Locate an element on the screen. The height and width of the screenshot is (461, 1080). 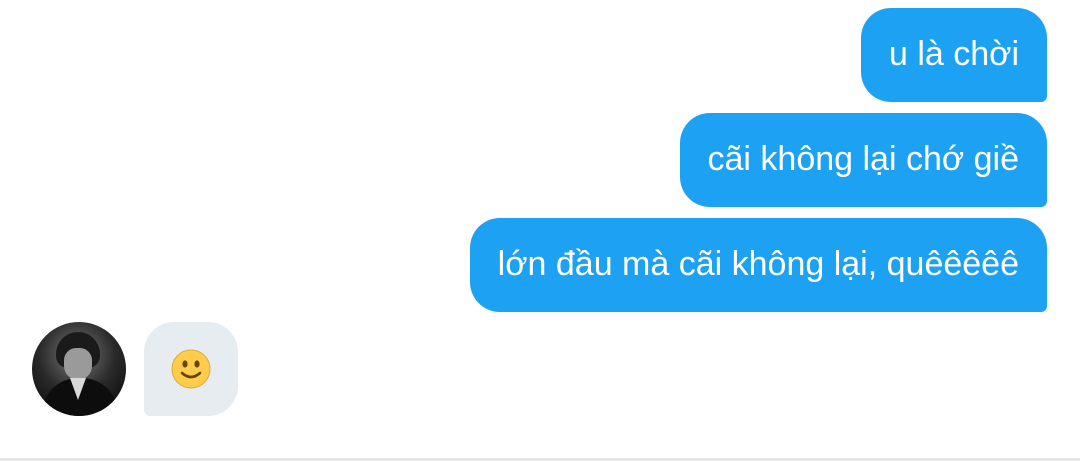
outgoing-message-bubble: cãi không lại chớ giề is located at coordinates (863, 160).